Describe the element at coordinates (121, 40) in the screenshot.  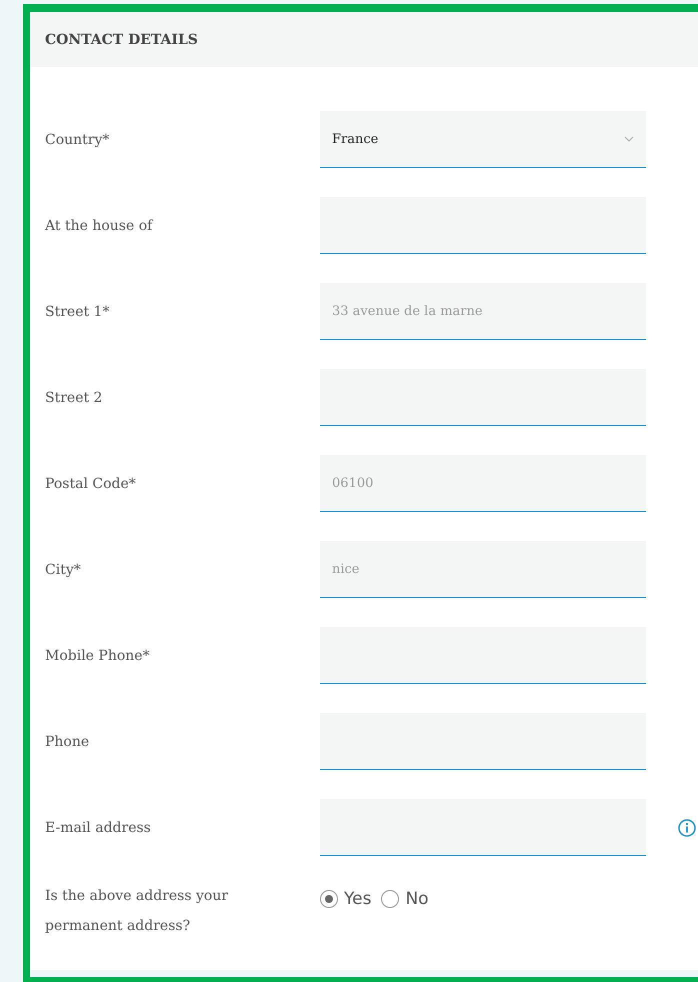
I see `section-title: CONTACT DETAILS` at that location.